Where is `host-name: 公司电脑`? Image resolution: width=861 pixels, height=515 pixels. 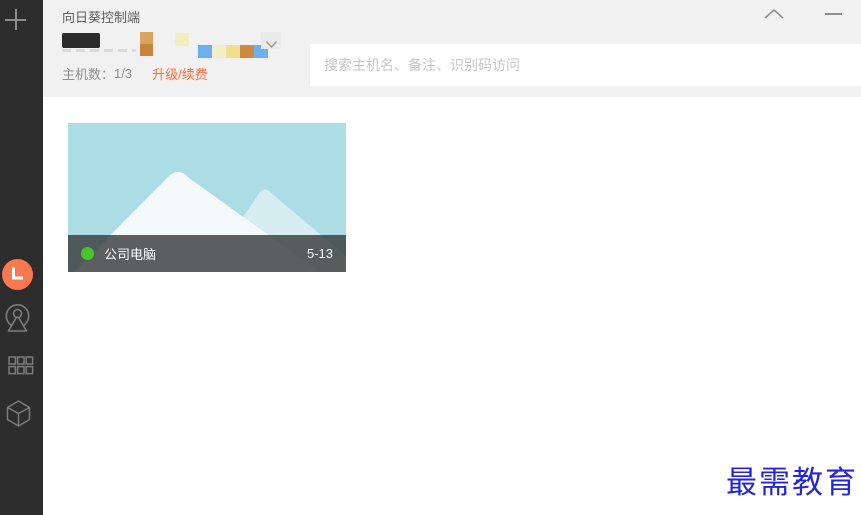 host-name: 公司电脑 is located at coordinates (130, 254).